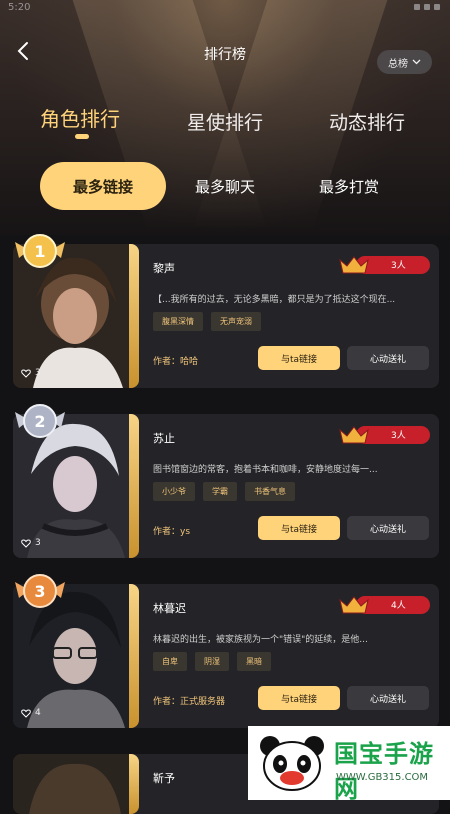 Image resolution: width=450 pixels, height=814 pixels. I want to click on likes: 4, so click(31, 713).